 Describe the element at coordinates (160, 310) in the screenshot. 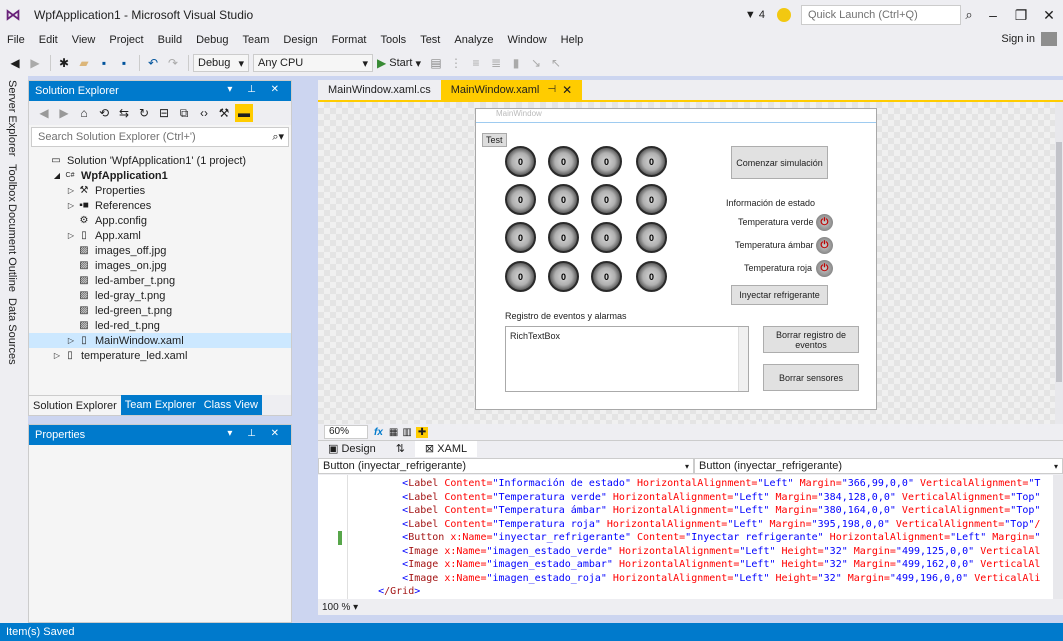

I see `tree-item: ▨ led-green_t.png` at that location.